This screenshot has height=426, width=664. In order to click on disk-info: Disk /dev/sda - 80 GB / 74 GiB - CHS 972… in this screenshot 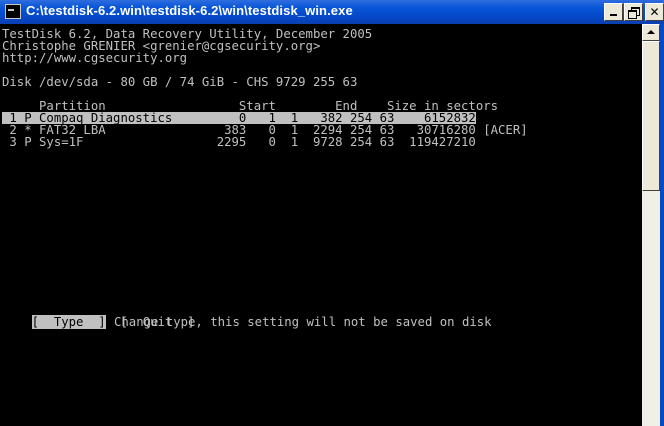, I will do `click(180, 82)`.